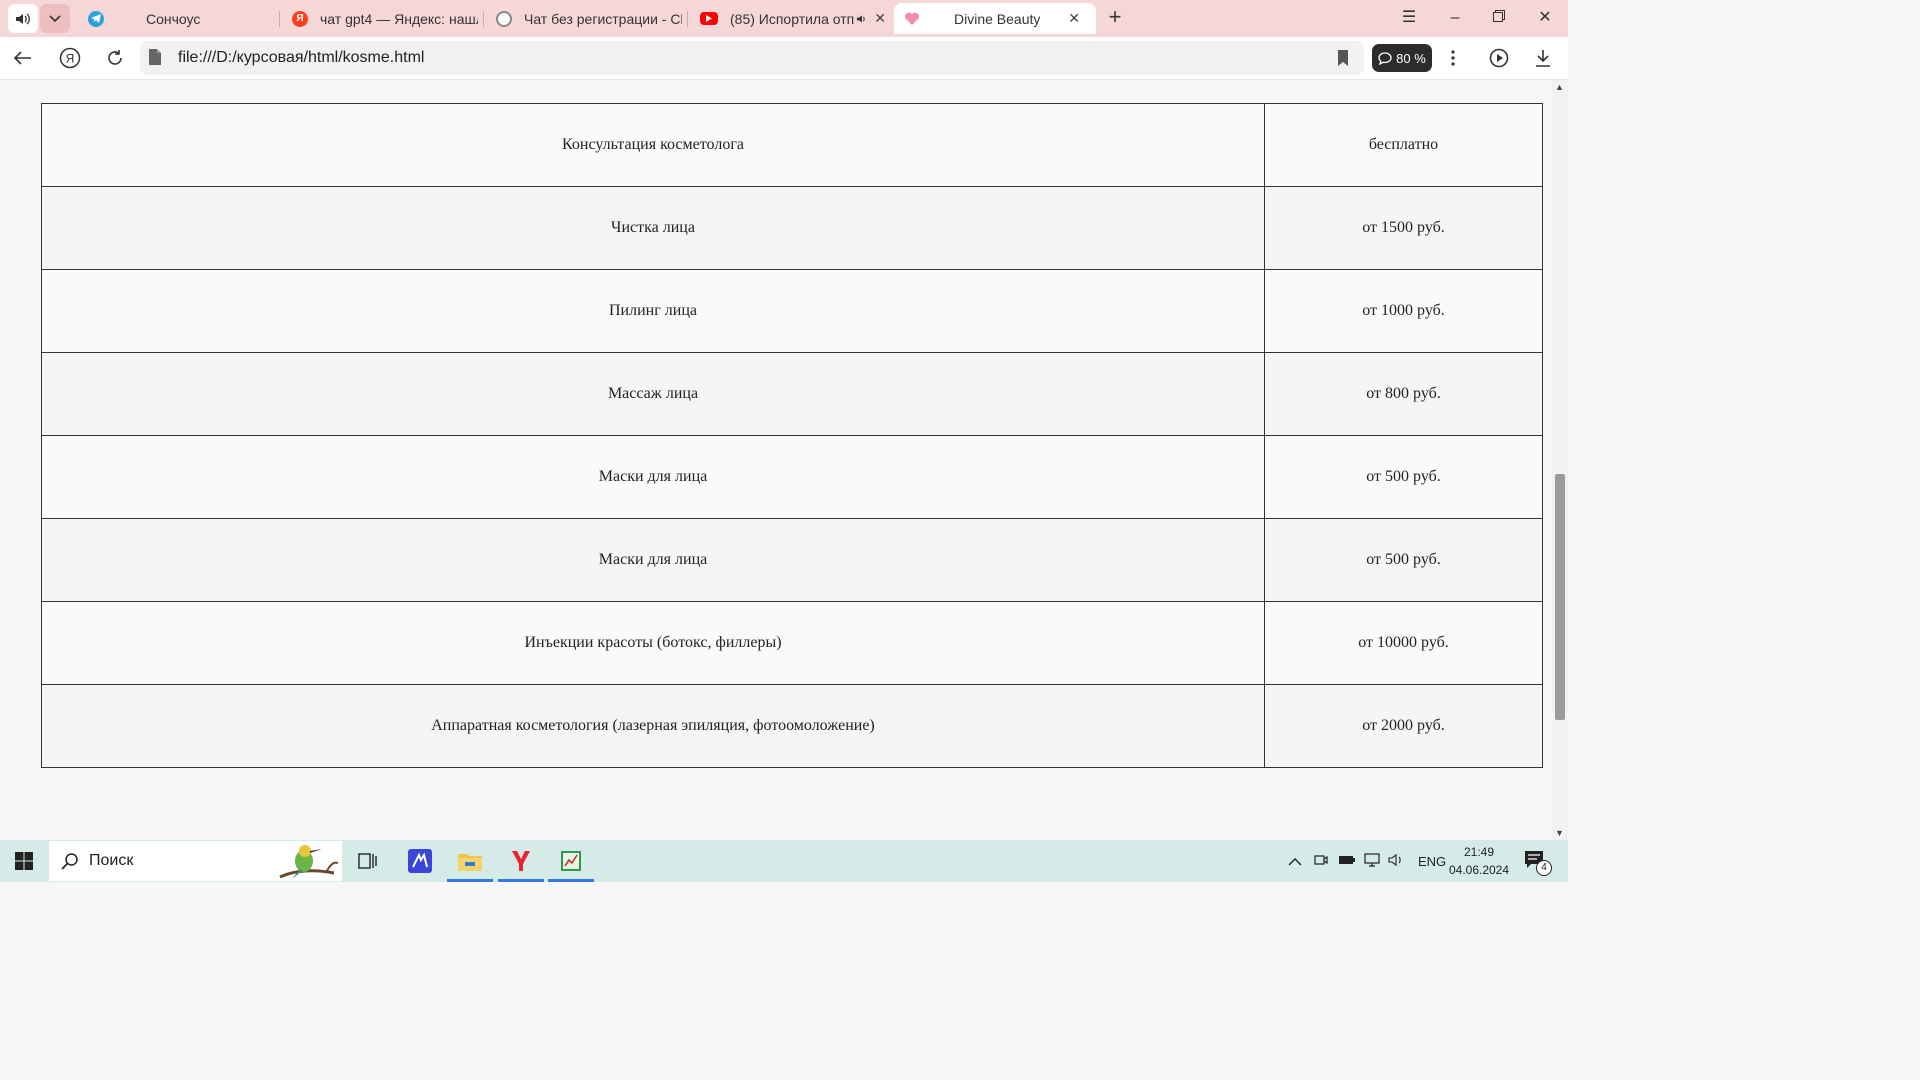 The width and height of the screenshot is (1920, 1080). What do you see at coordinates (1403, 228) in the screenshot?
I see `service-price: от 1500 руб.` at bounding box center [1403, 228].